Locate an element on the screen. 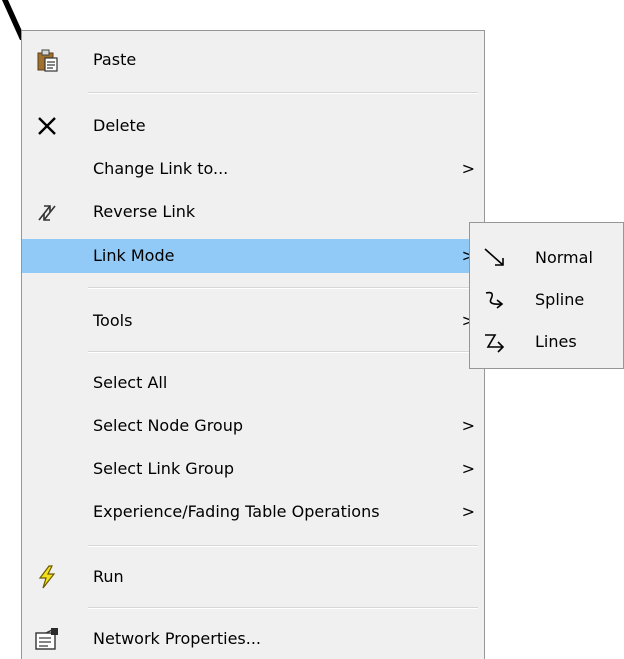 The height and width of the screenshot is (659, 624). submenu-item-label: Spline is located at coordinates (560, 299).